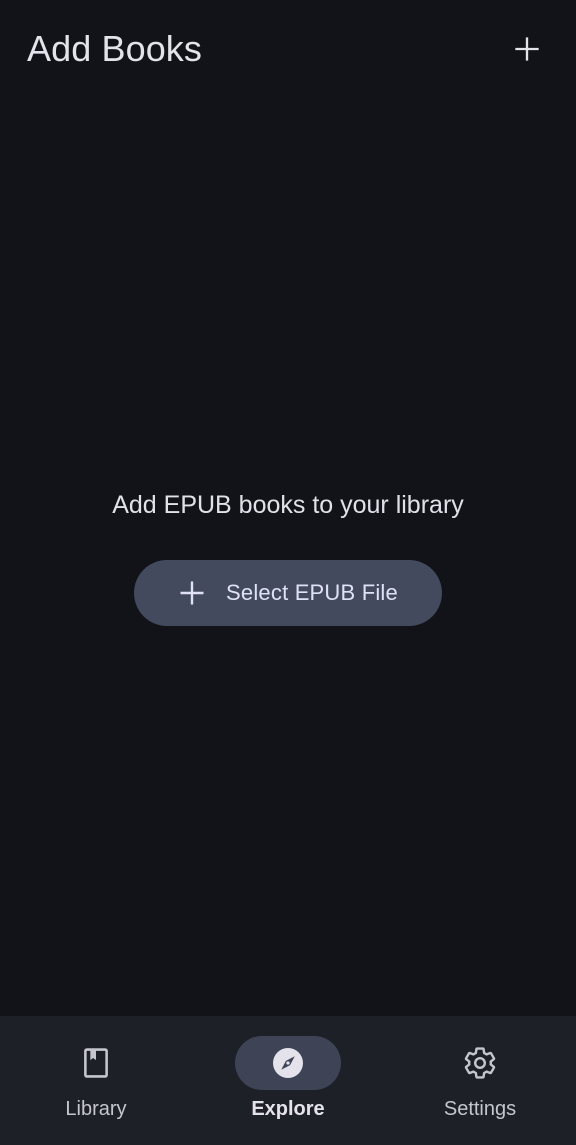 The height and width of the screenshot is (1145, 576). Describe the element at coordinates (312, 592) in the screenshot. I see `select-epub-file-label: Select EPUB File` at that location.